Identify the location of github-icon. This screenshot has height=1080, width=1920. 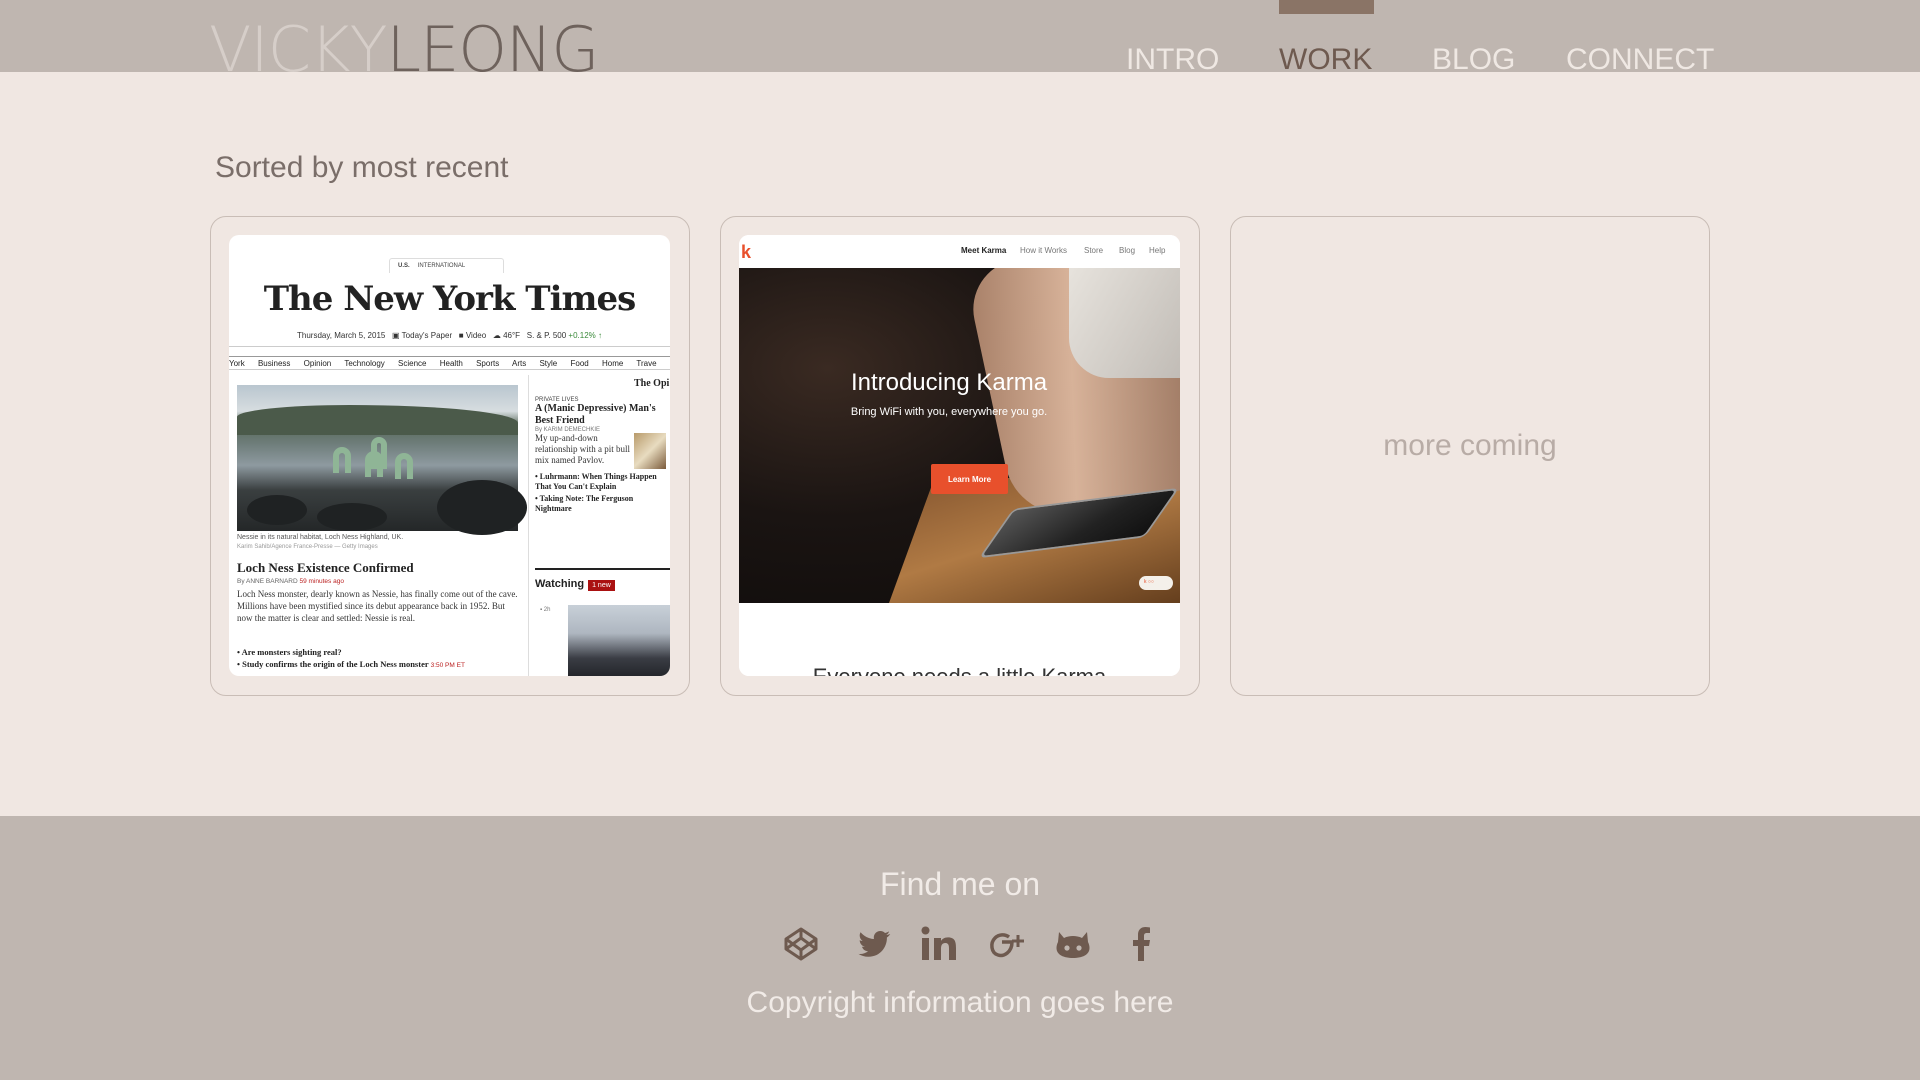
(1073, 944).